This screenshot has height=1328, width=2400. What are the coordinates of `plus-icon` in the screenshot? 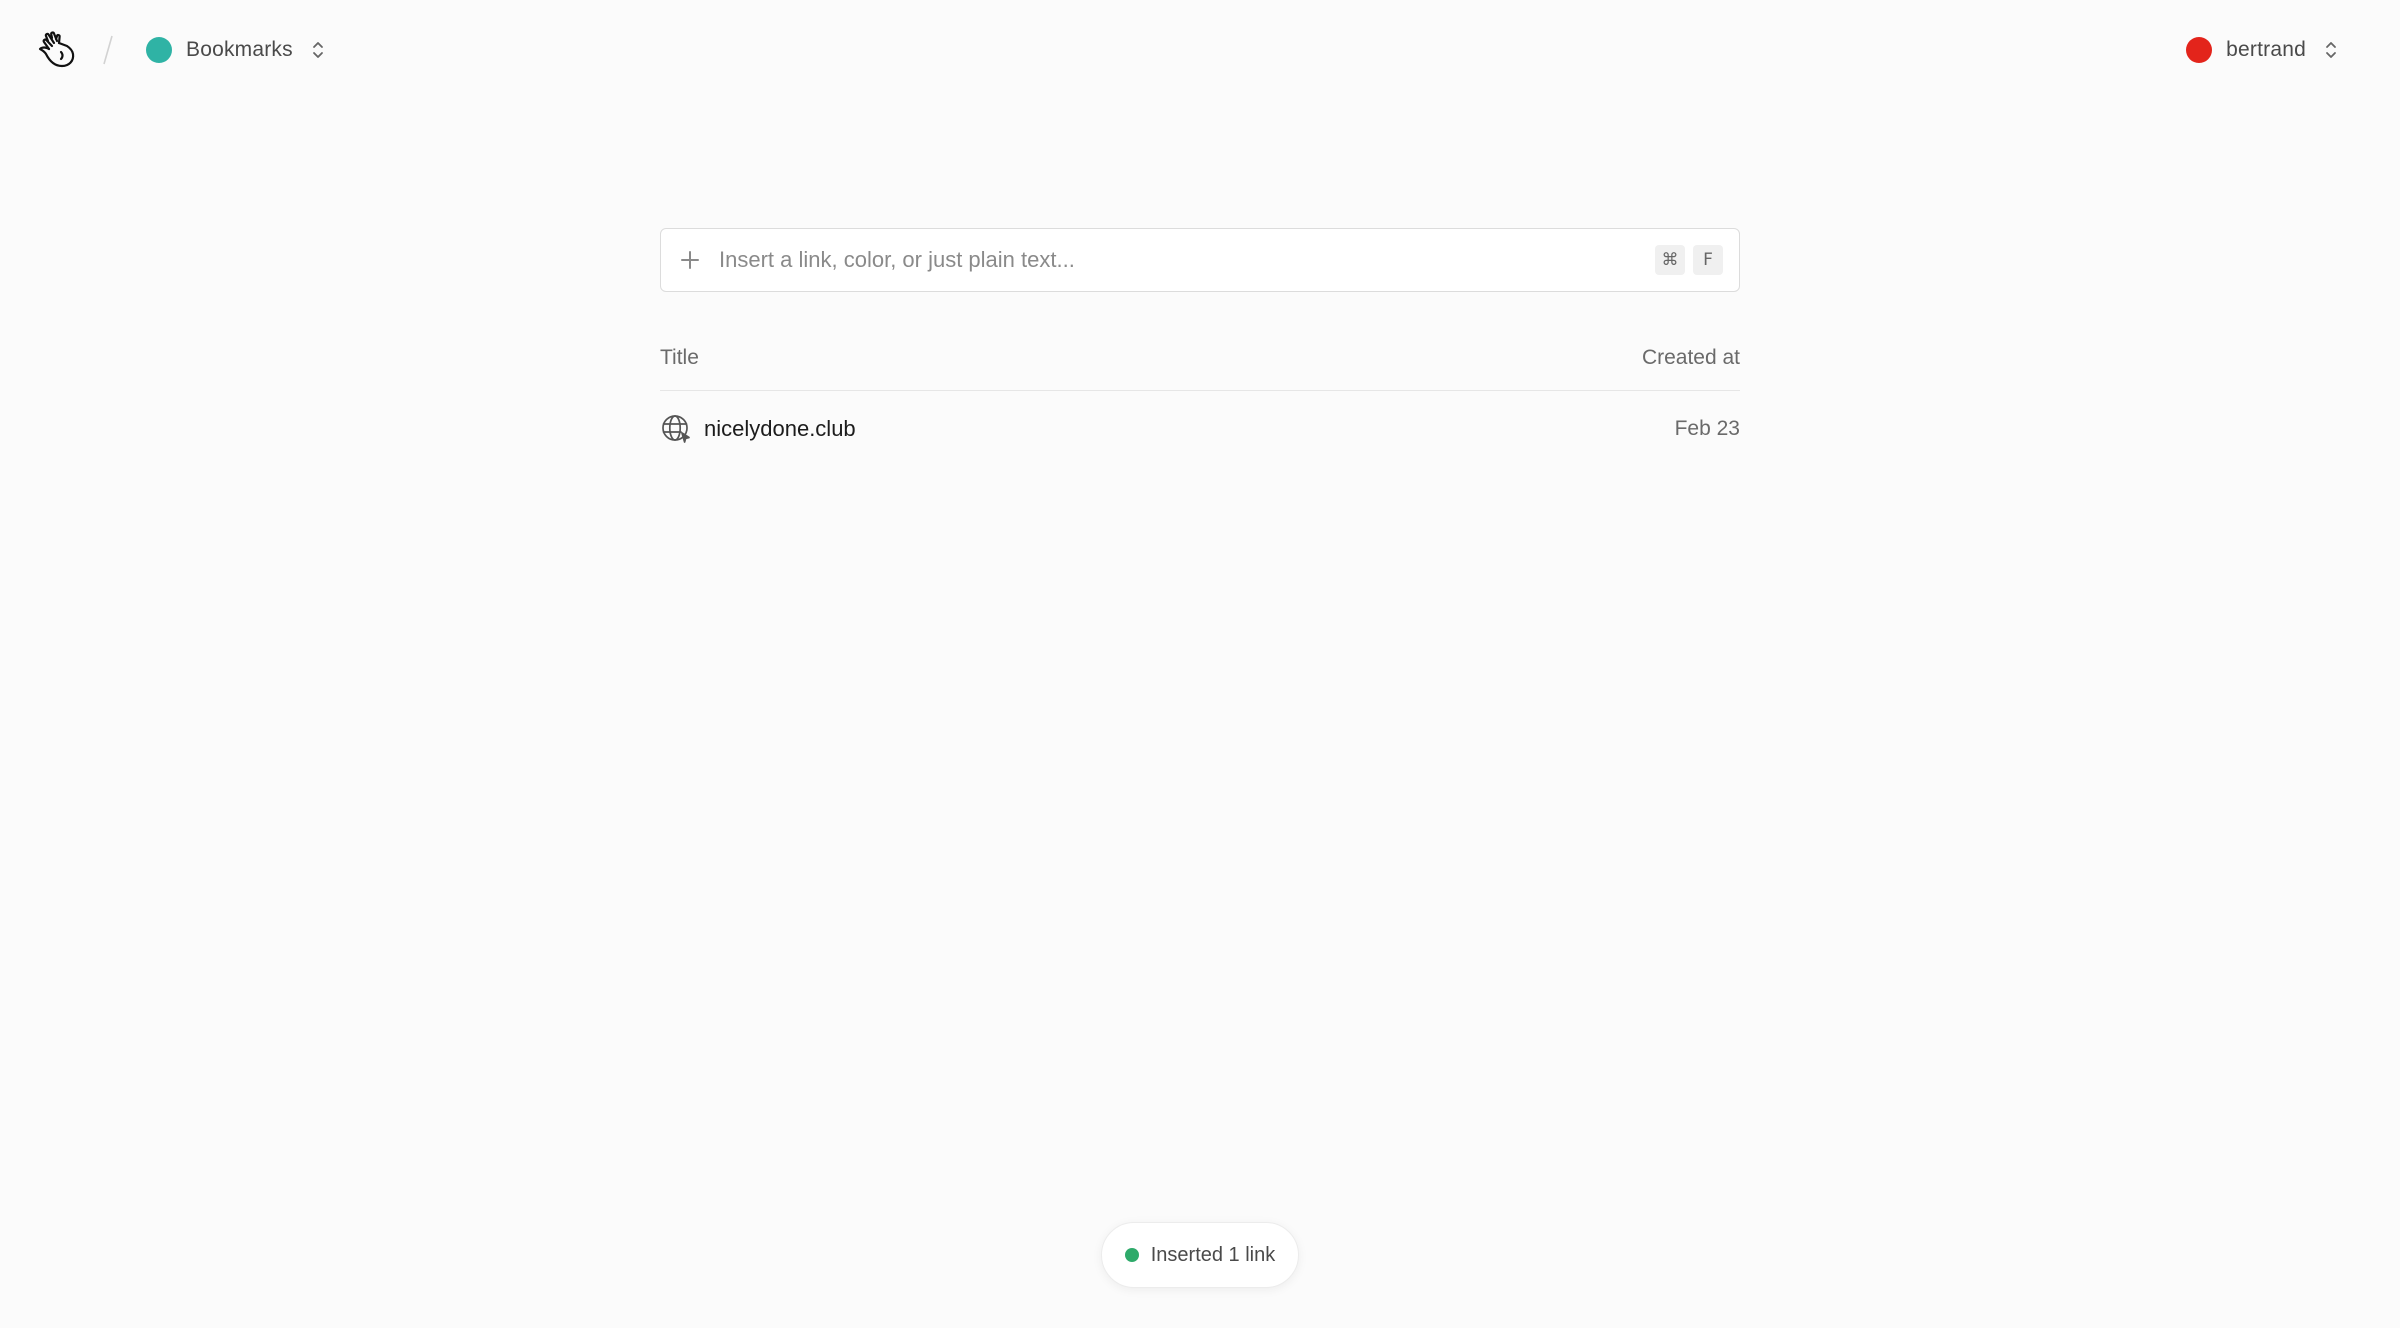 It's located at (690, 260).